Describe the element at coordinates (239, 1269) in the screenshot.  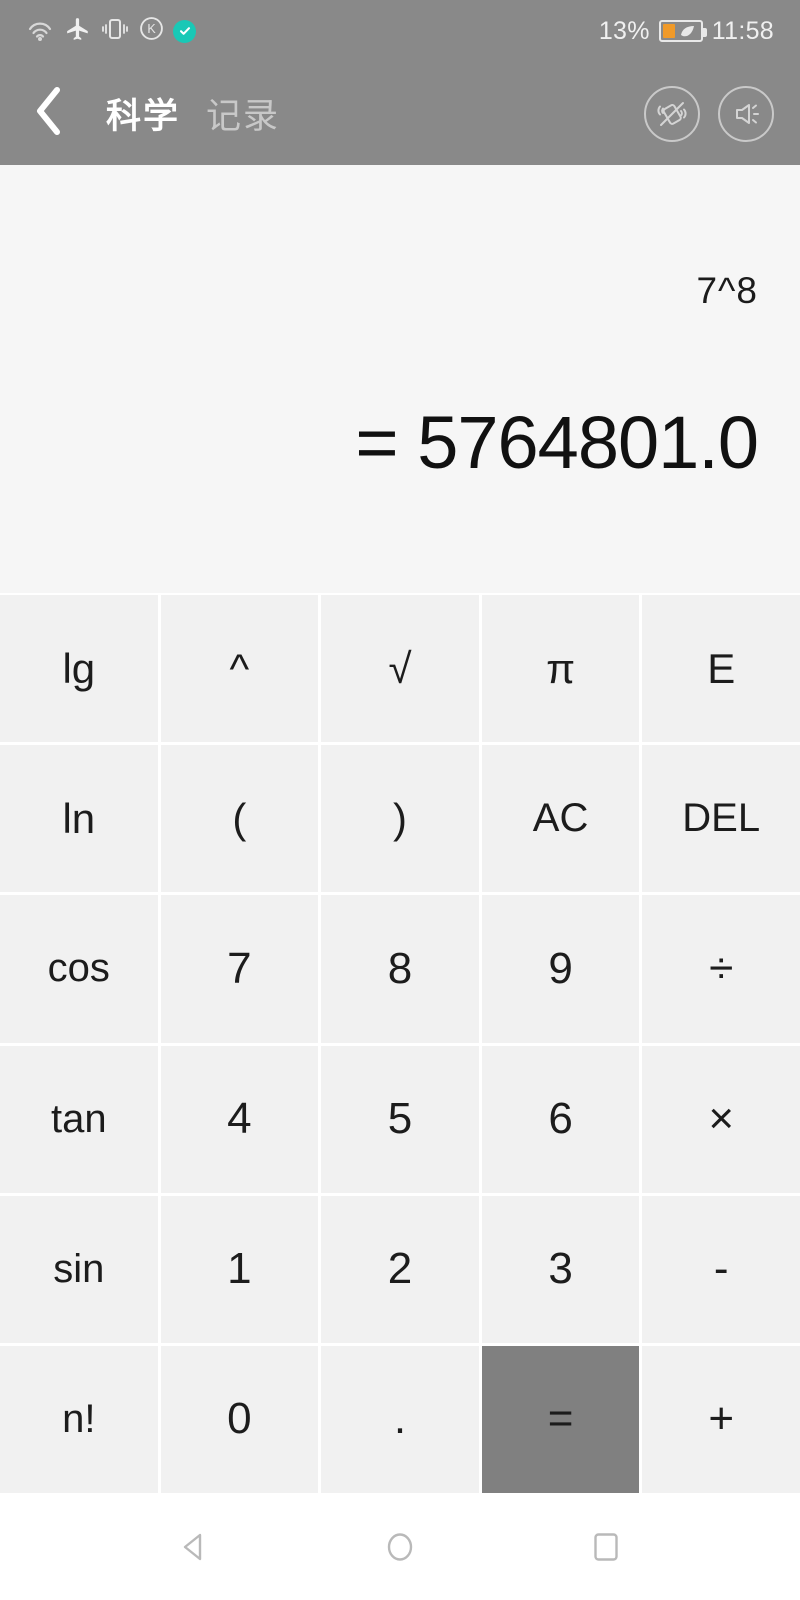
I see `key-1: 1` at that location.